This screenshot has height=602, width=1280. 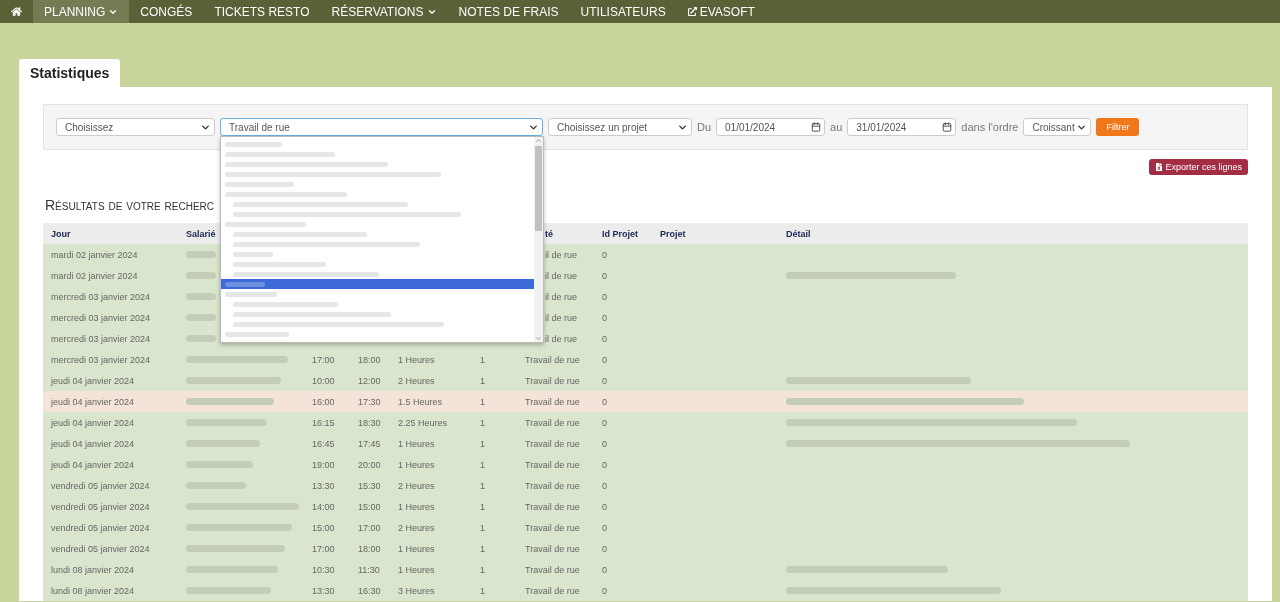 What do you see at coordinates (902, 127) in the screenshot?
I see `date-field: 31/01/2024` at bounding box center [902, 127].